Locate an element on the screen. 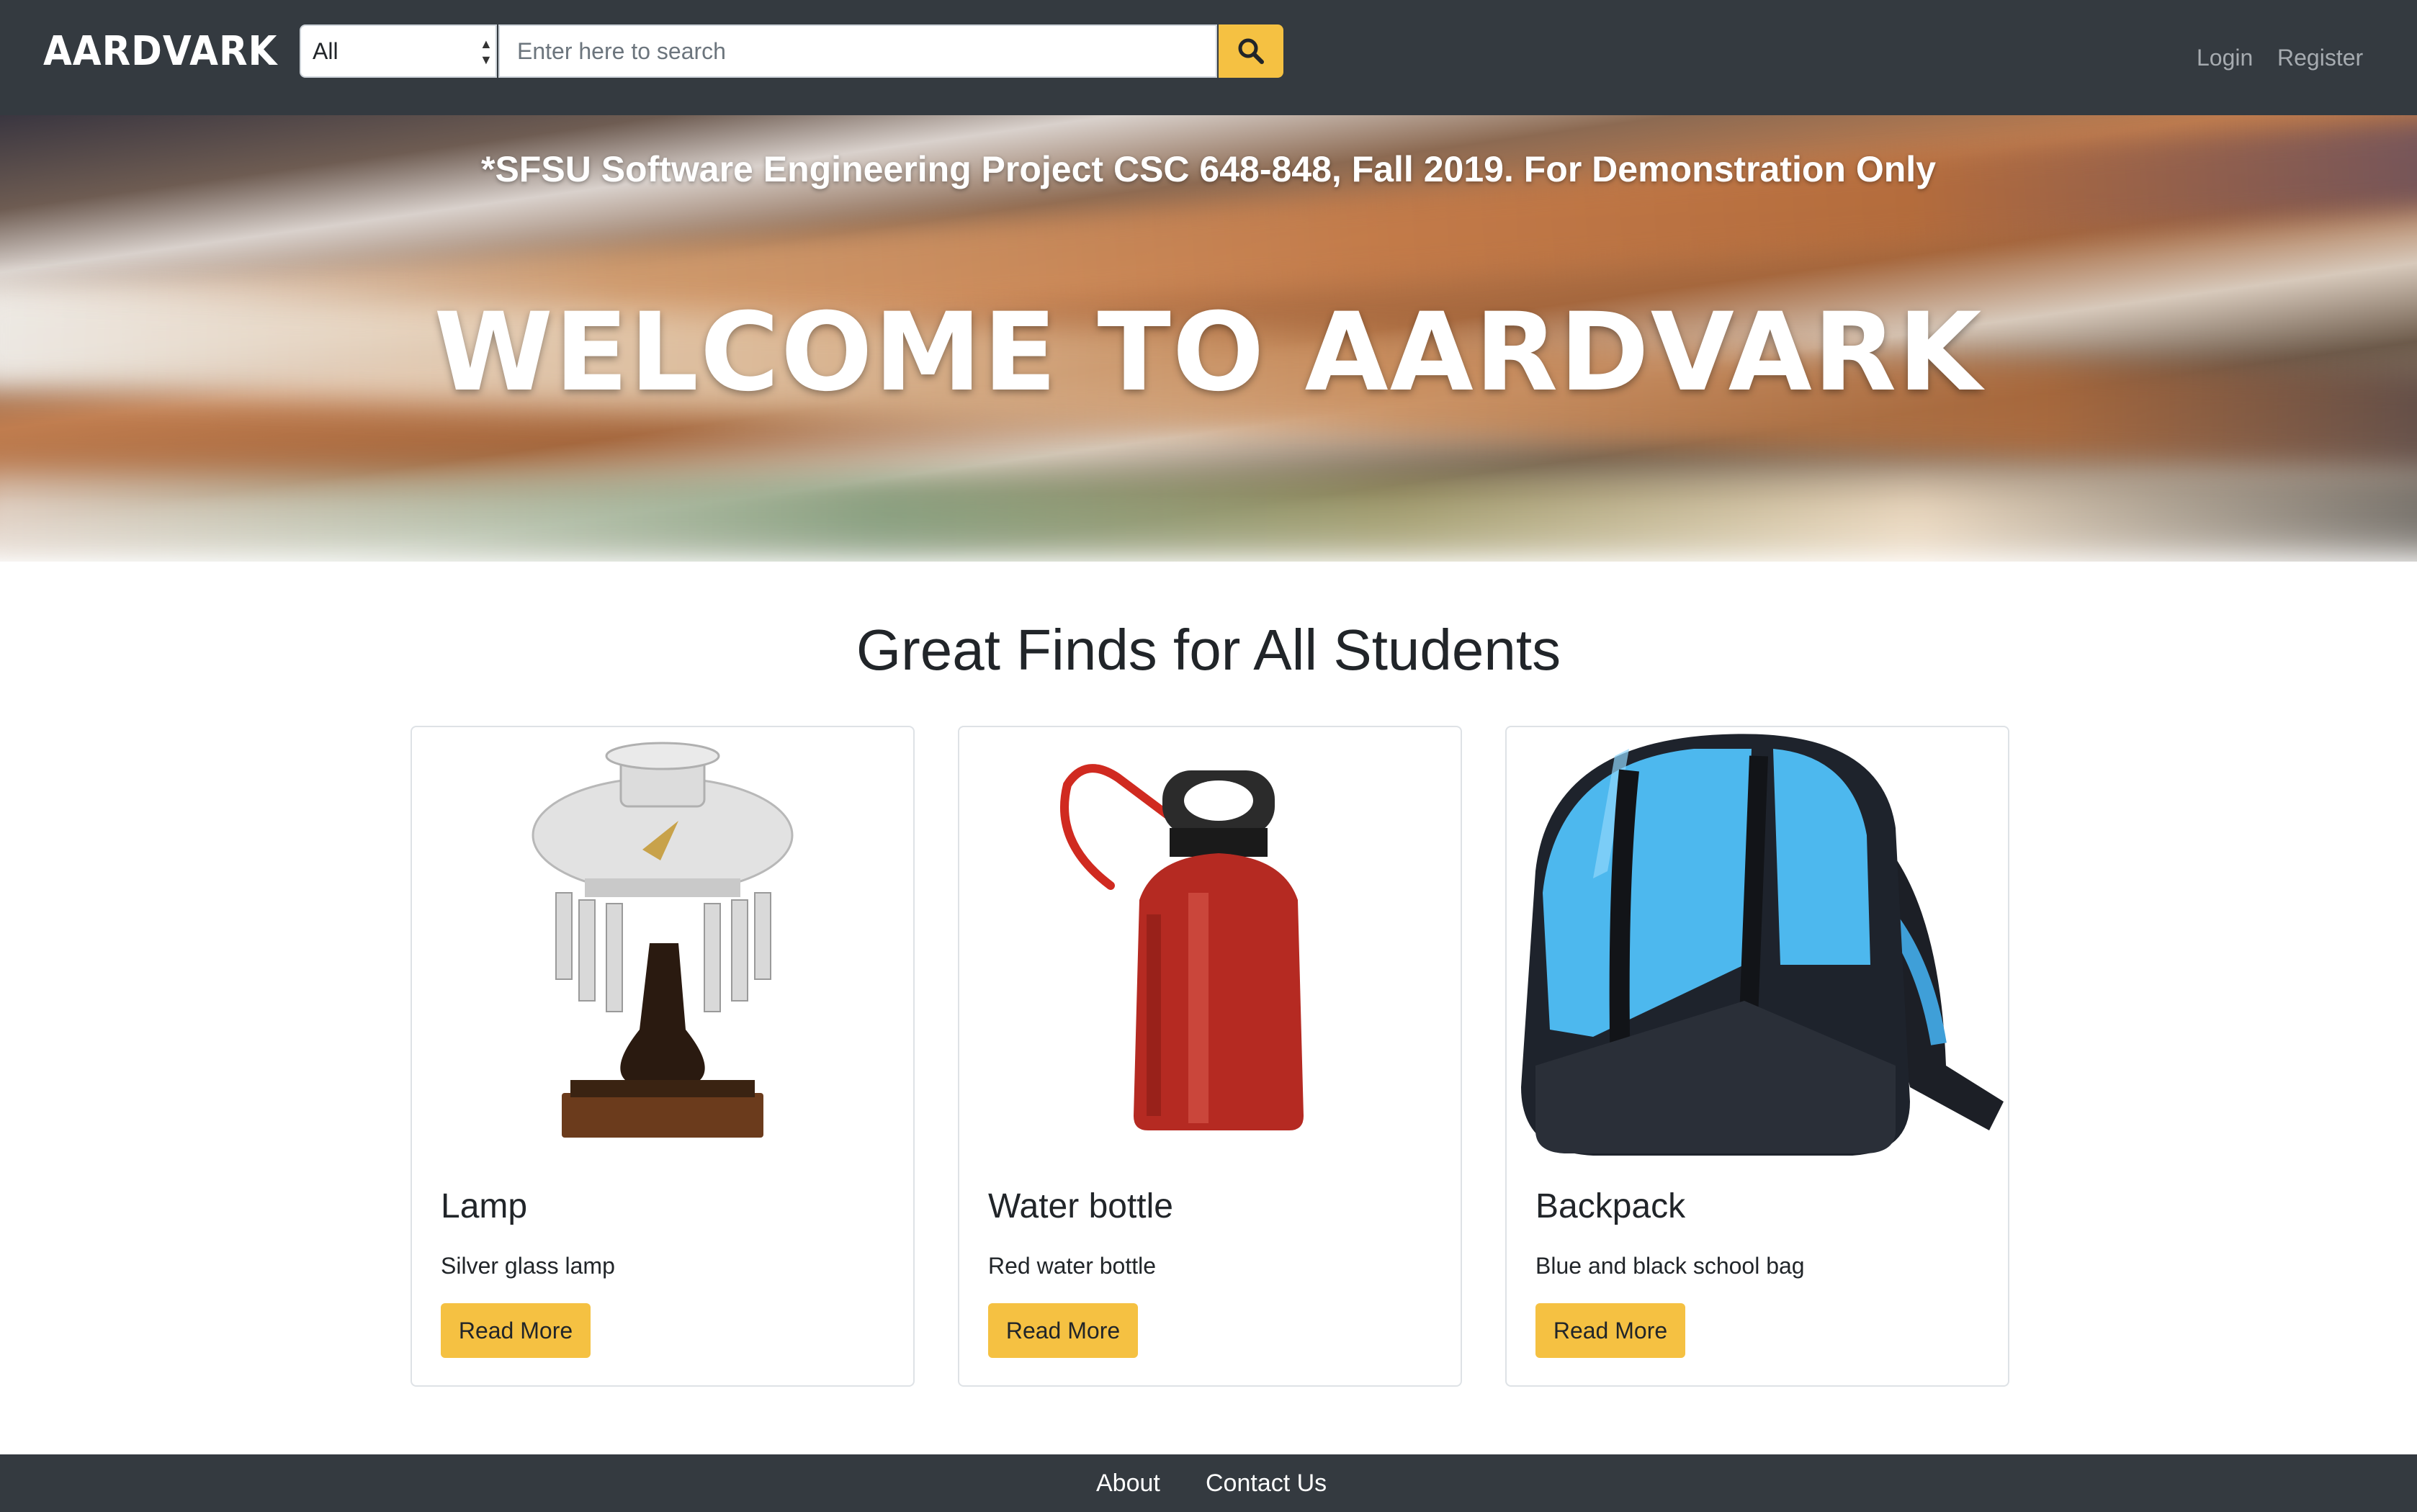 The width and height of the screenshot is (2417, 1512). footer: About Contact Us is located at coordinates (1208, 1483).